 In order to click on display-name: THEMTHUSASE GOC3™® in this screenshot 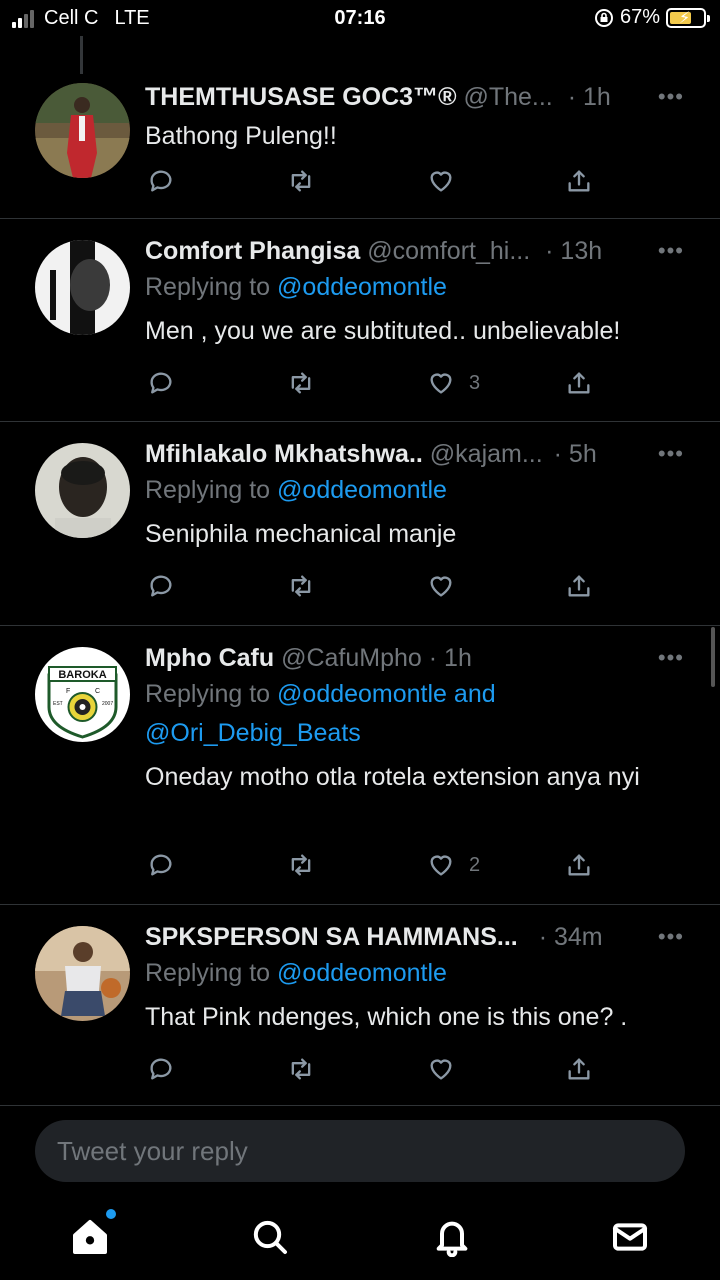, I will do `click(301, 97)`.